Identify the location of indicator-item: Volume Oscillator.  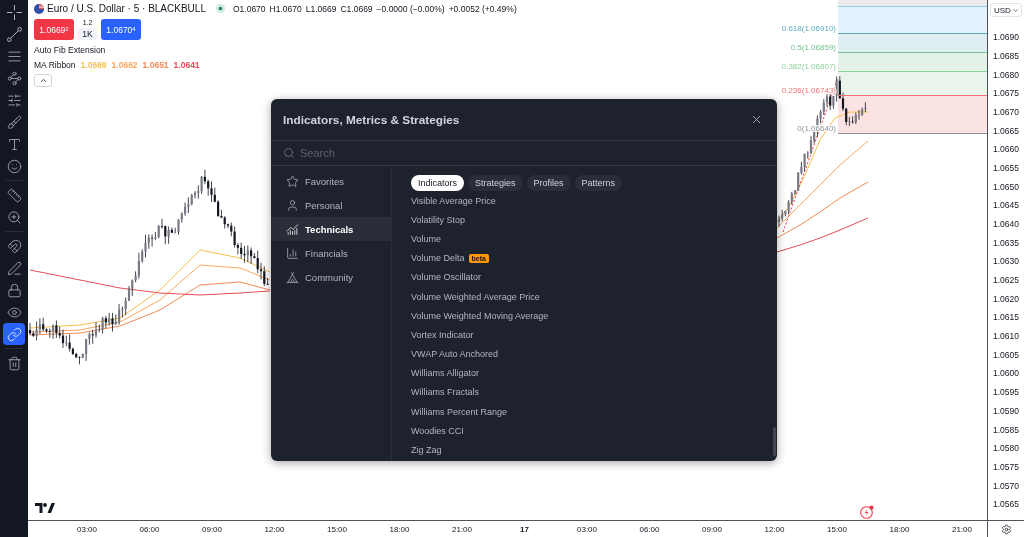
(446, 277).